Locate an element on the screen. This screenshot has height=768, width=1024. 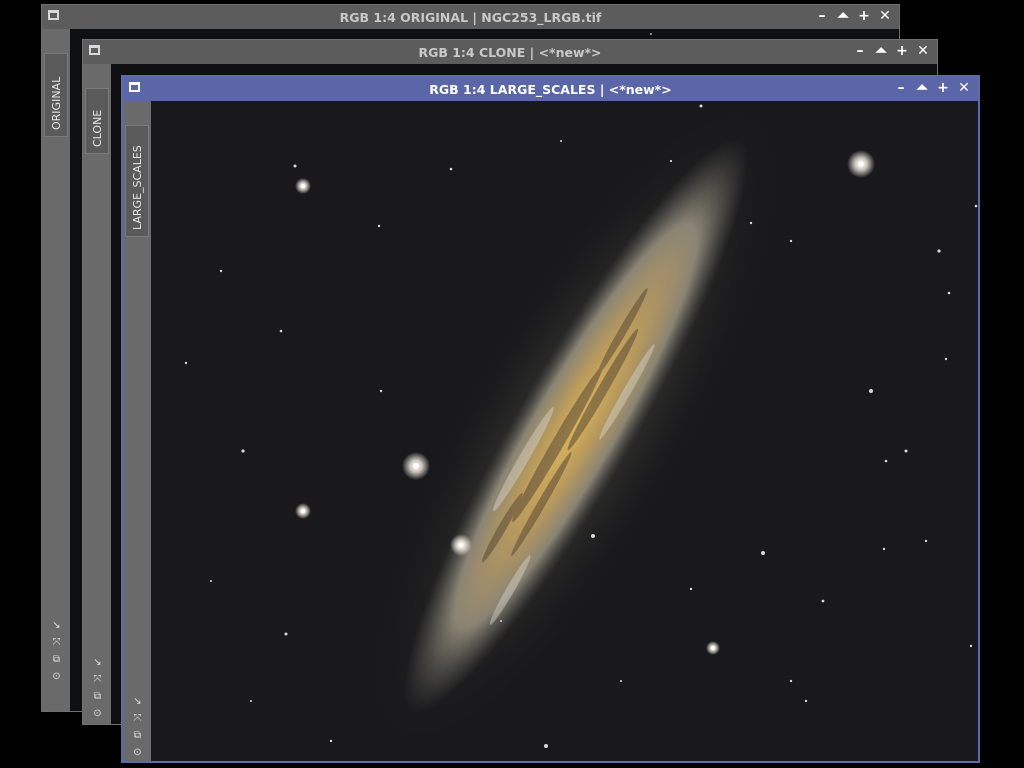
side-panel: LARGE_SCALES ↘ ⤧ ⧉ ⊙ is located at coordinates (137, 431).